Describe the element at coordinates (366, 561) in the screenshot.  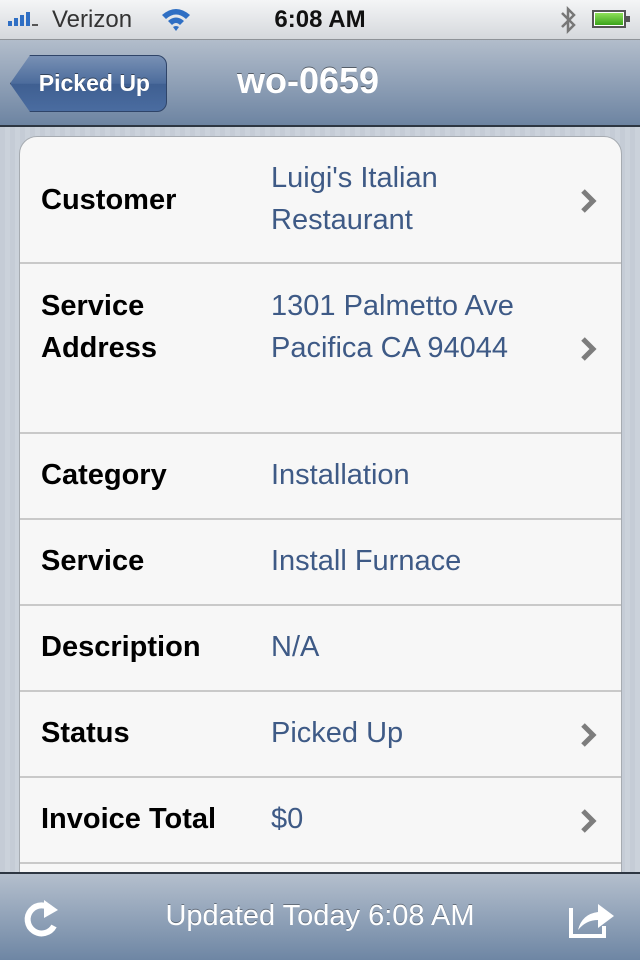
I see `service-value: Install Furnace` at that location.